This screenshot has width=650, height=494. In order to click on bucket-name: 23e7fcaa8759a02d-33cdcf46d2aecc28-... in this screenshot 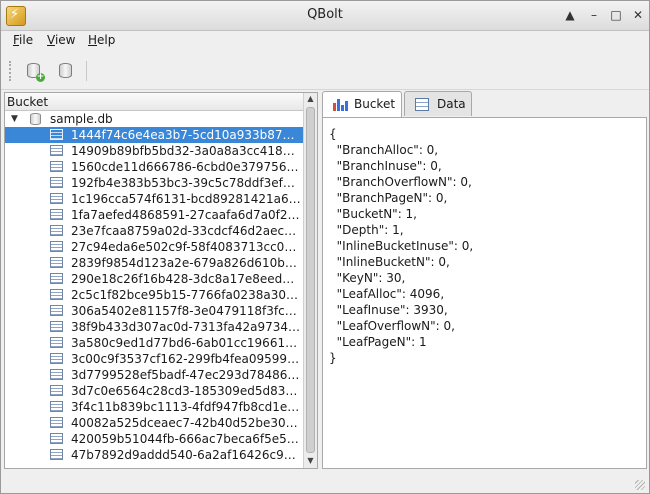, I will do `click(186, 231)`.